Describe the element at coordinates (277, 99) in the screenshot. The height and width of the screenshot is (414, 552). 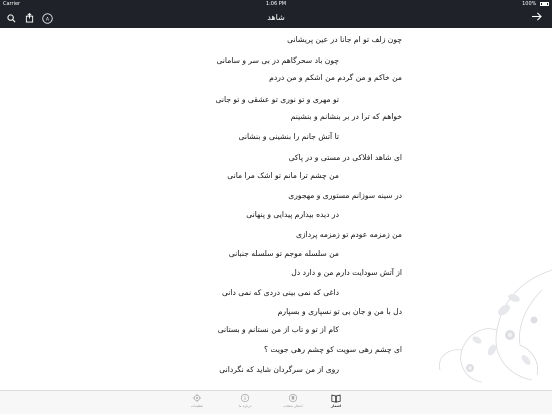
I see `poem-line-4: تو مهری و تو نوری تو عشقی و تو جانی` at that location.